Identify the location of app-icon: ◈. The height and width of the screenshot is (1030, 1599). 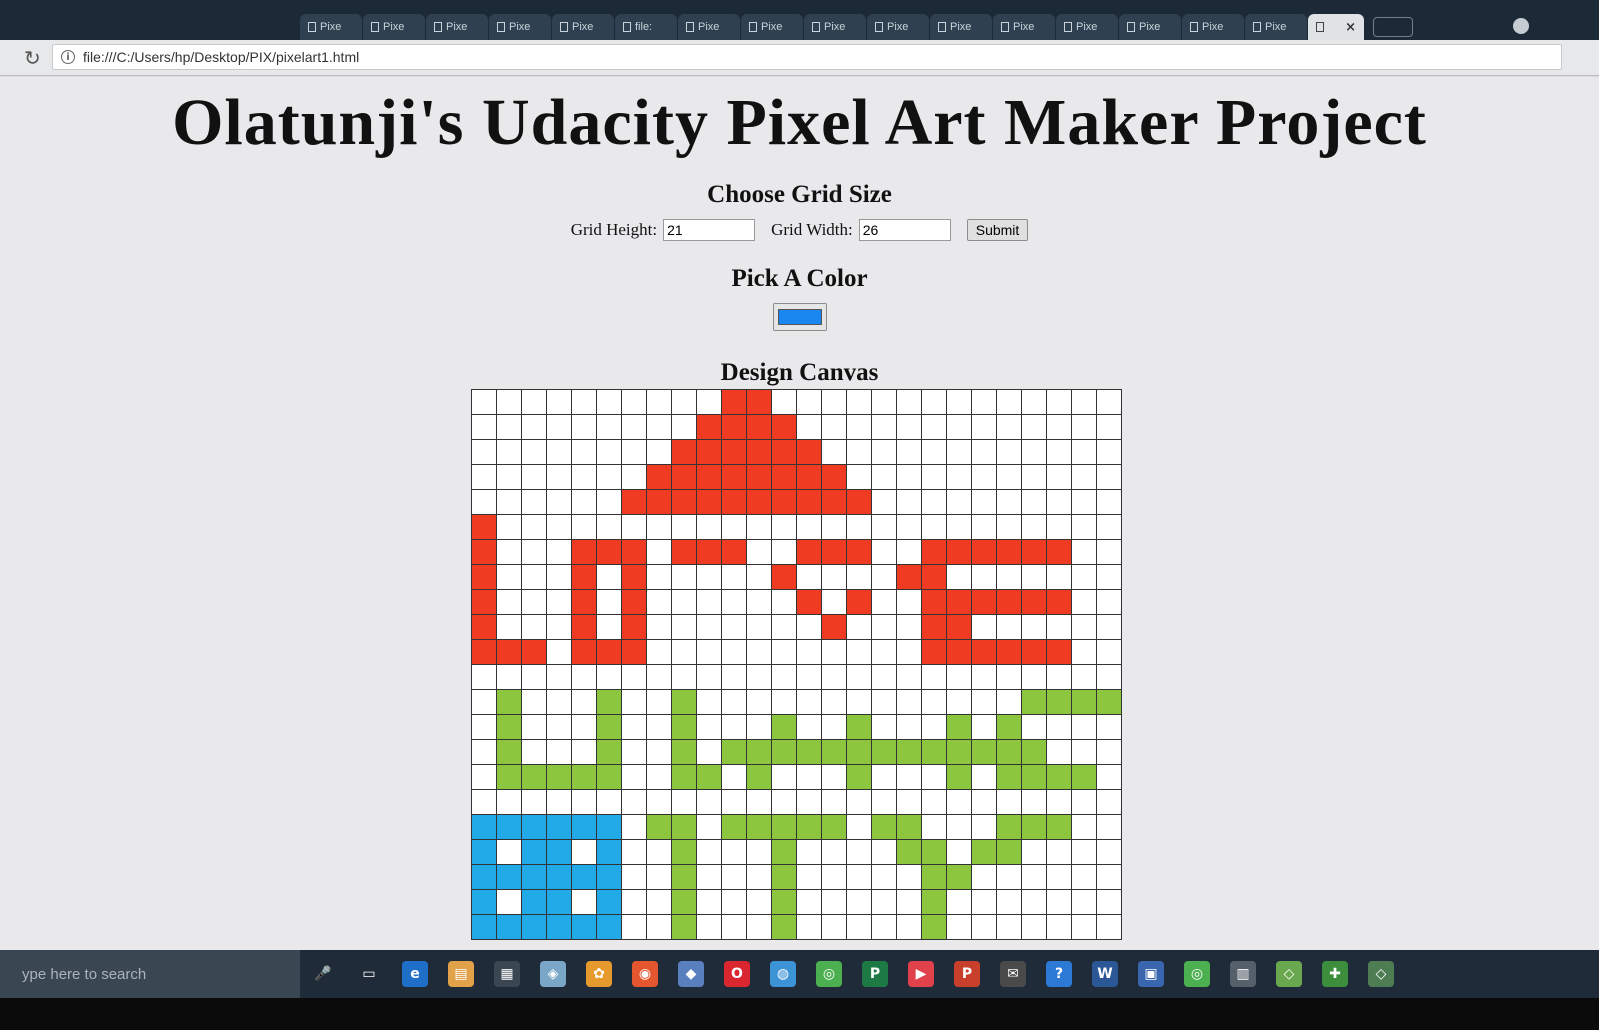
(553, 974).